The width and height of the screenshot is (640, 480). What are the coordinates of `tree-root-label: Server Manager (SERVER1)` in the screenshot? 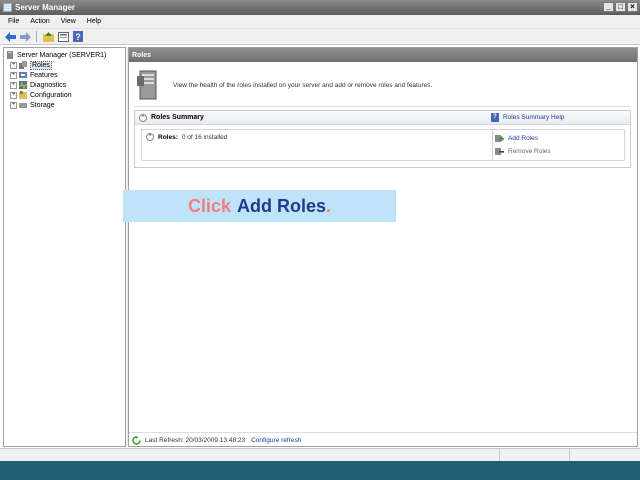 It's located at (62, 55).